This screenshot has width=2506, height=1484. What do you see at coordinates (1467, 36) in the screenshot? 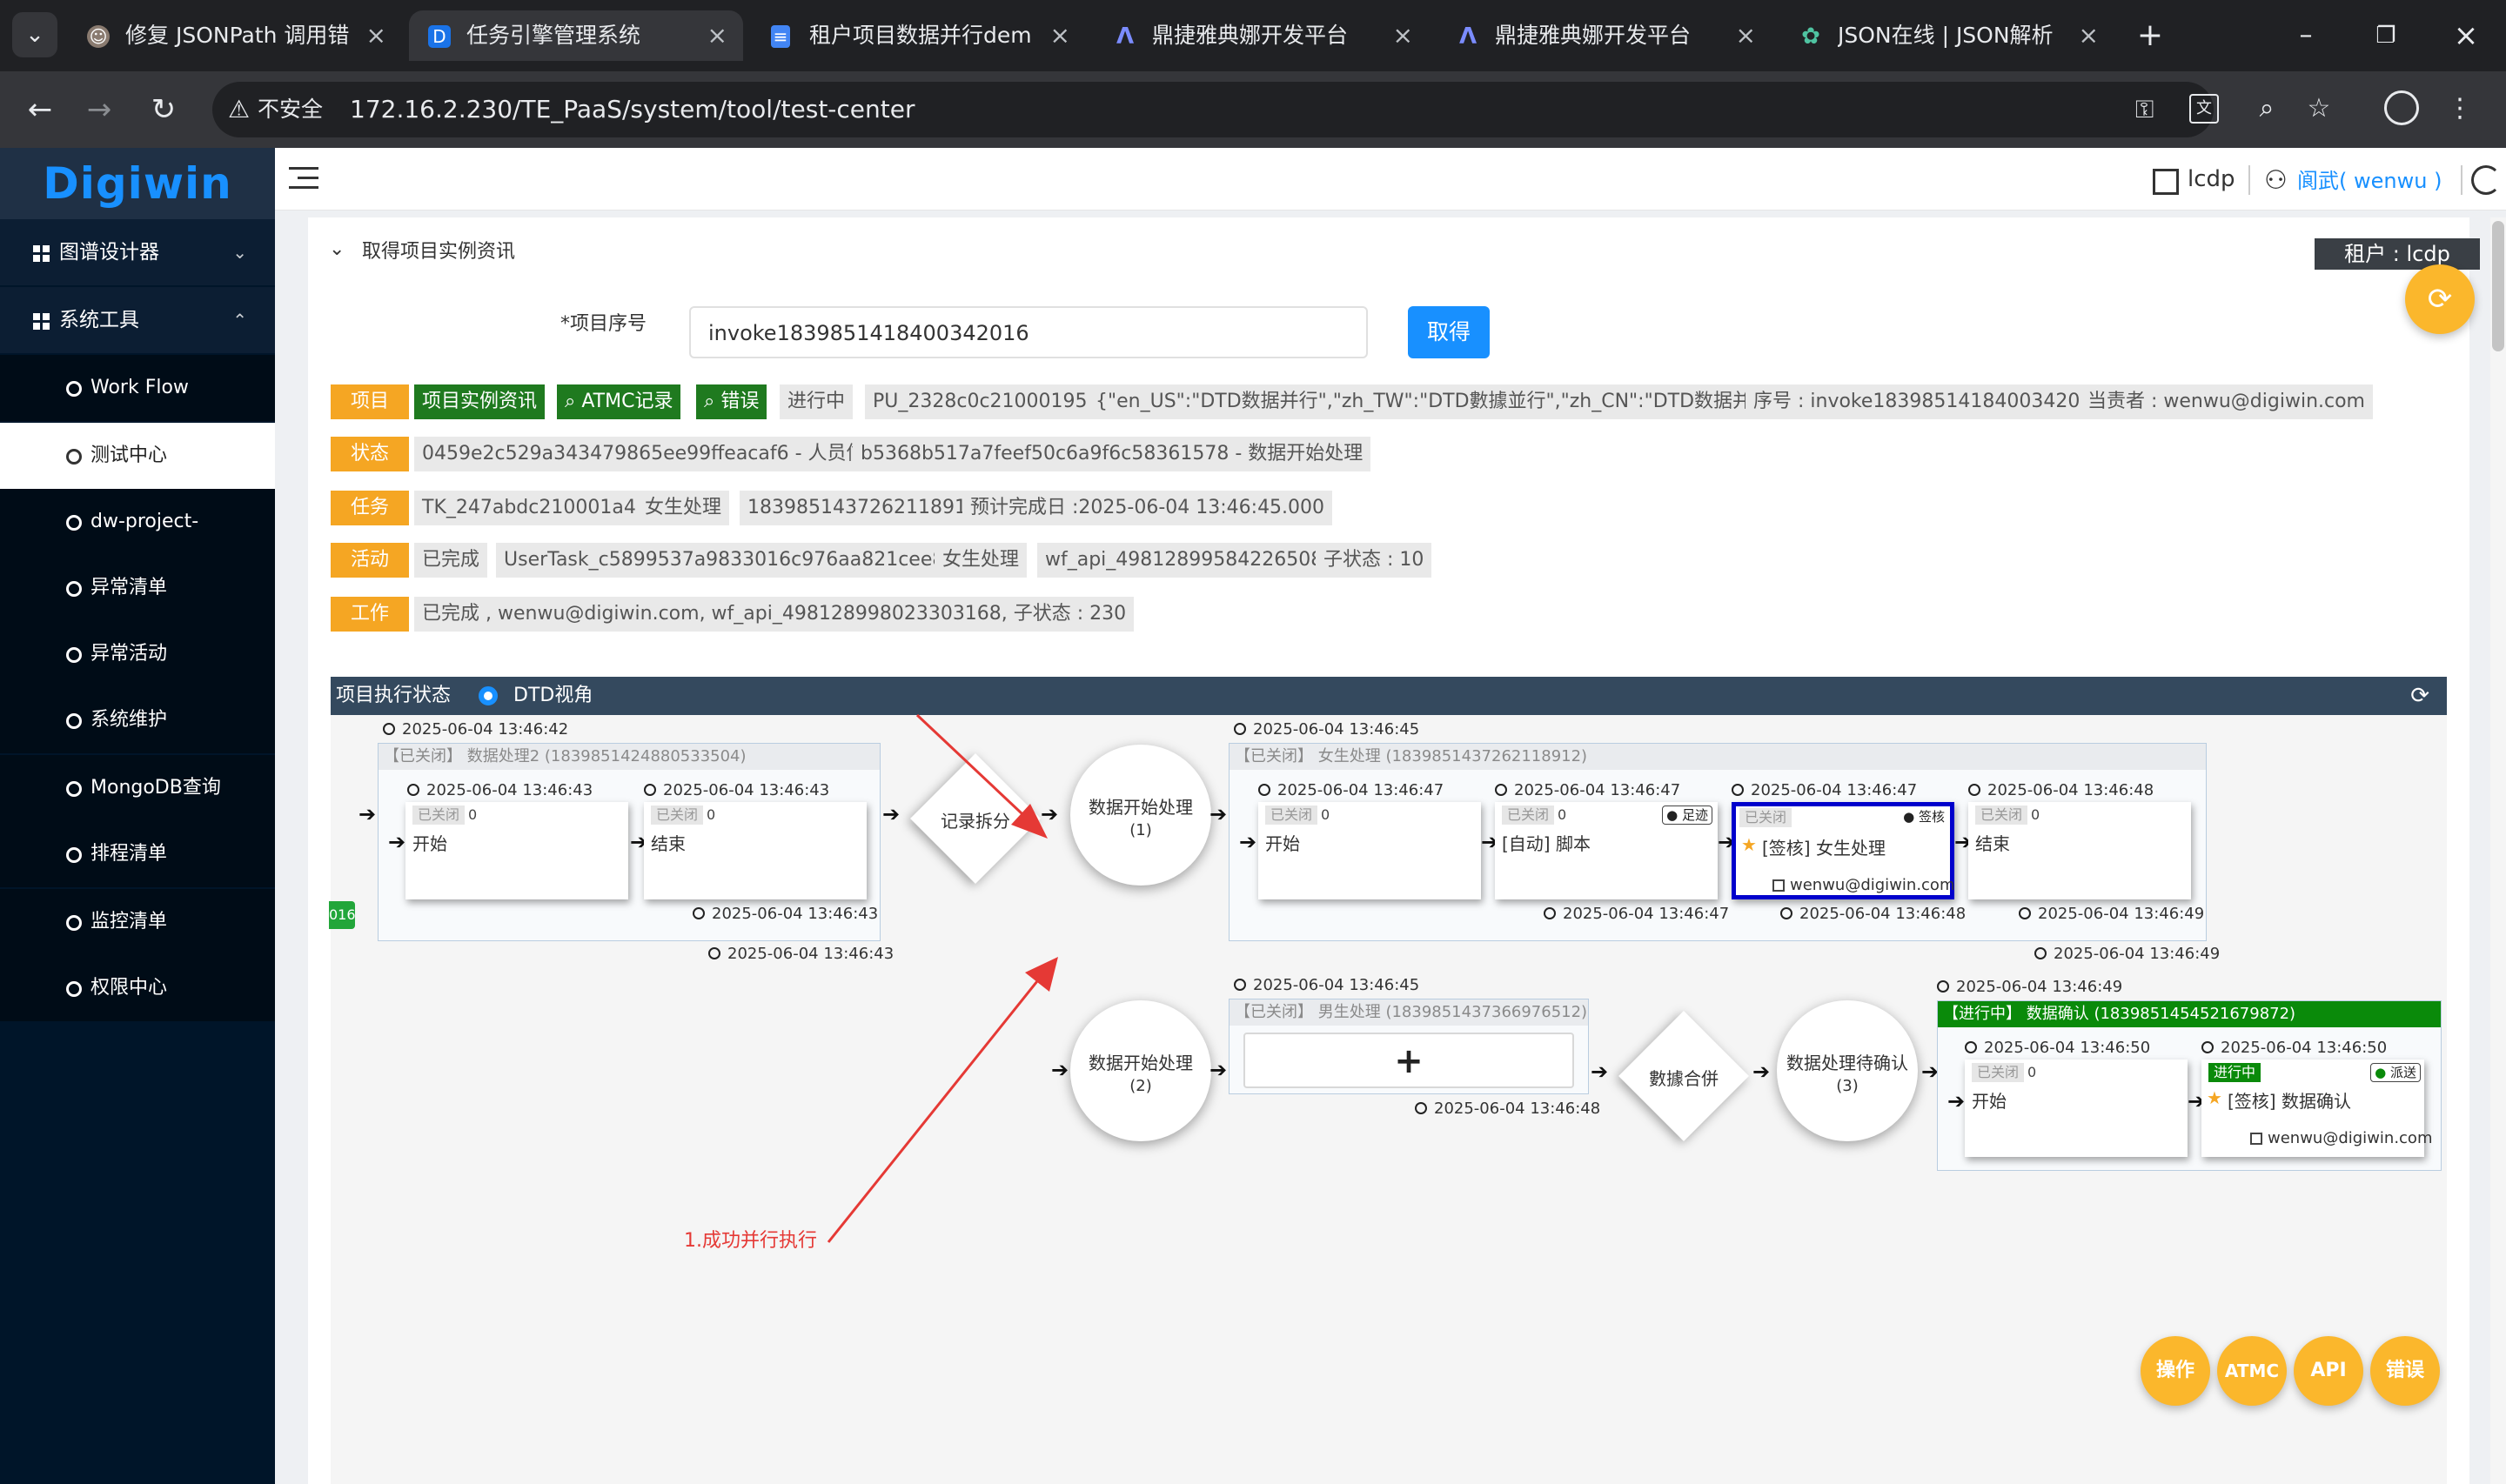
I see `athena-icon: Λ` at bounding box center [1467, 36].